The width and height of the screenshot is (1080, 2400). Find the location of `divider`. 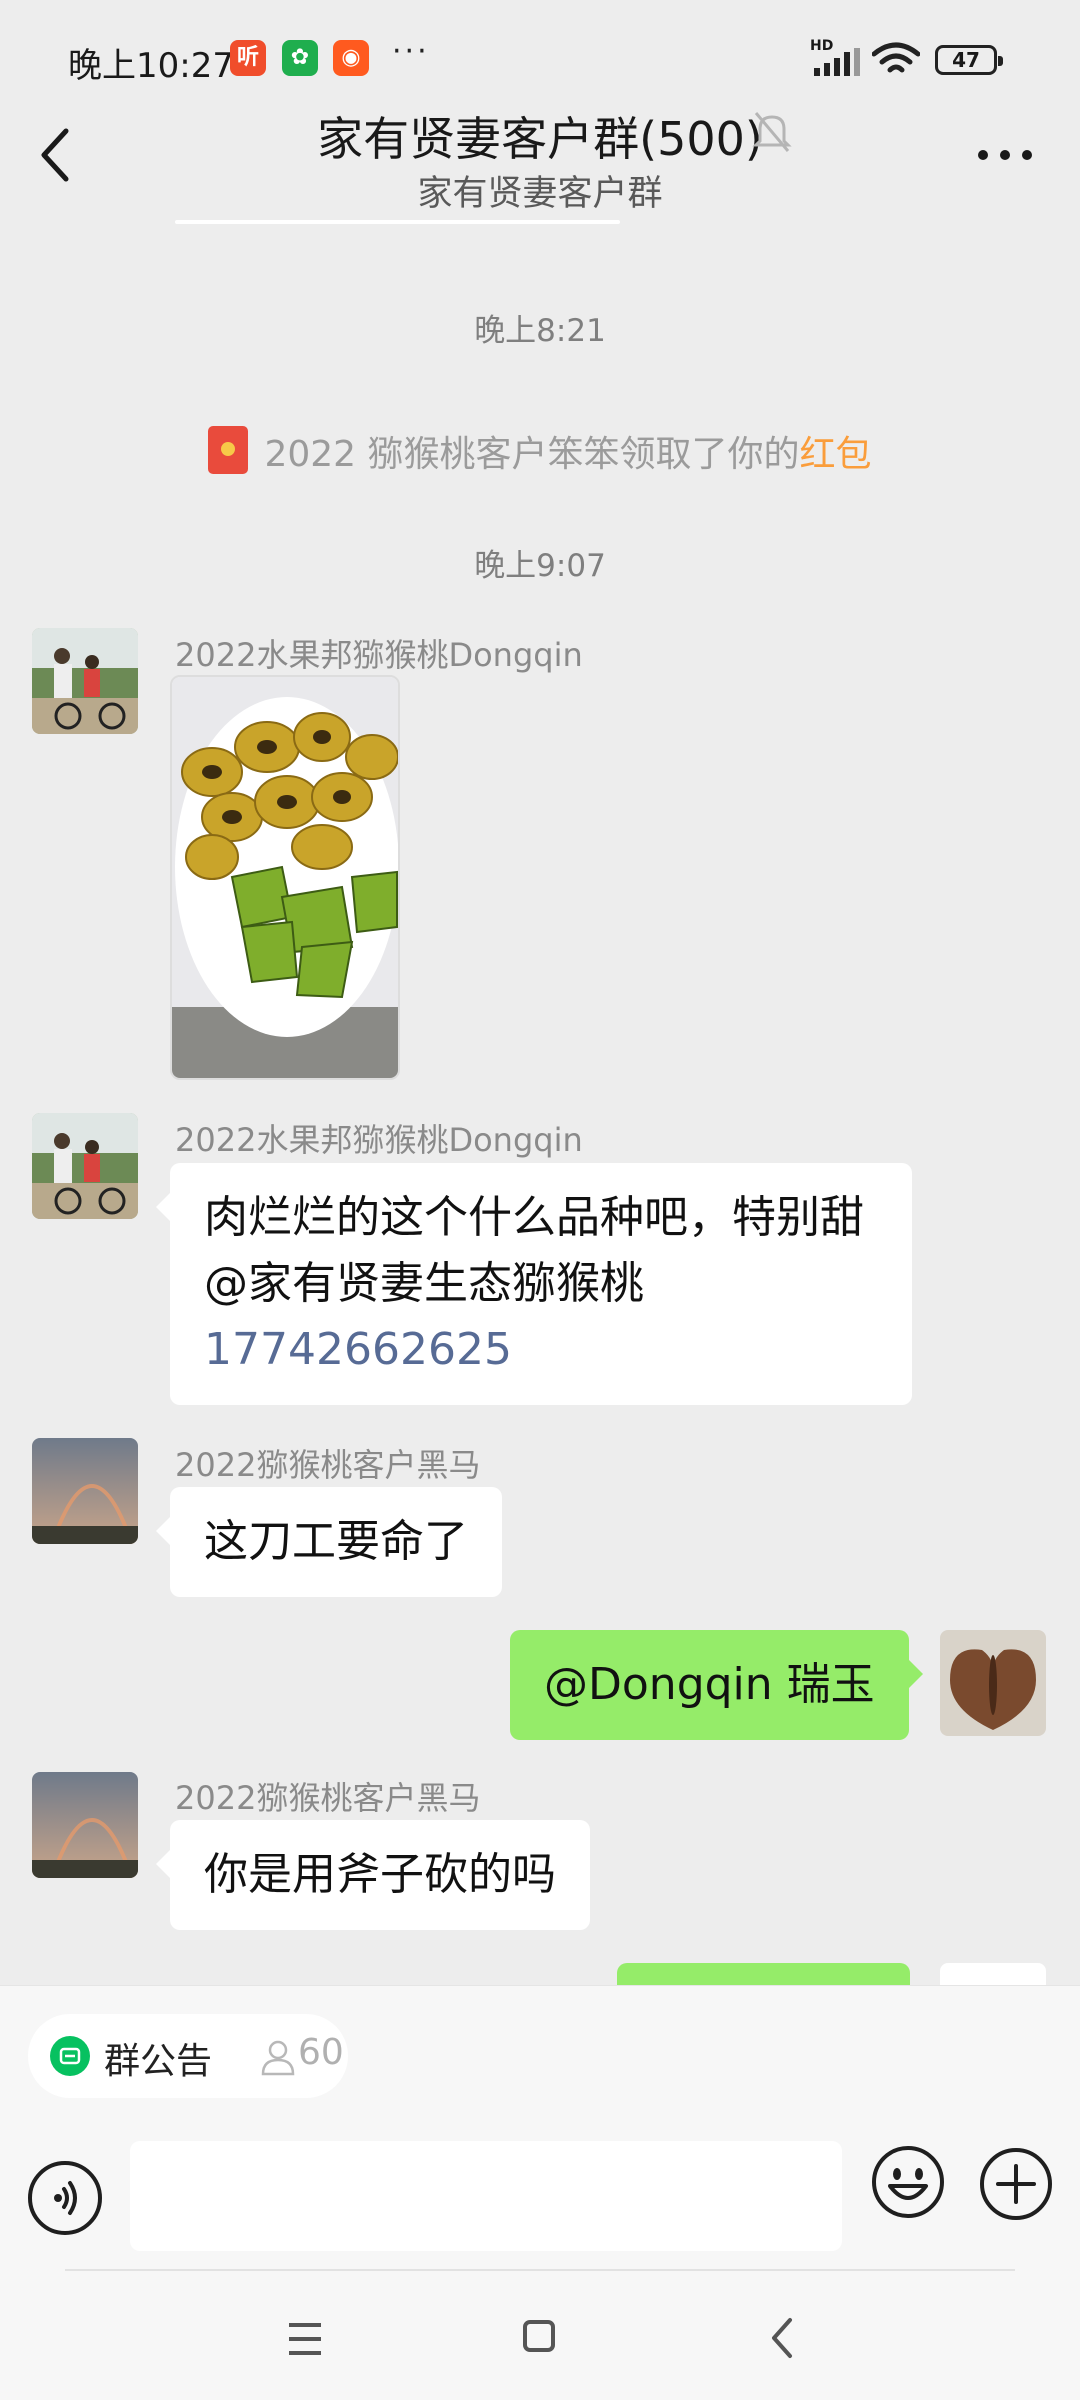

divider is located at coordinates (540, 2270).